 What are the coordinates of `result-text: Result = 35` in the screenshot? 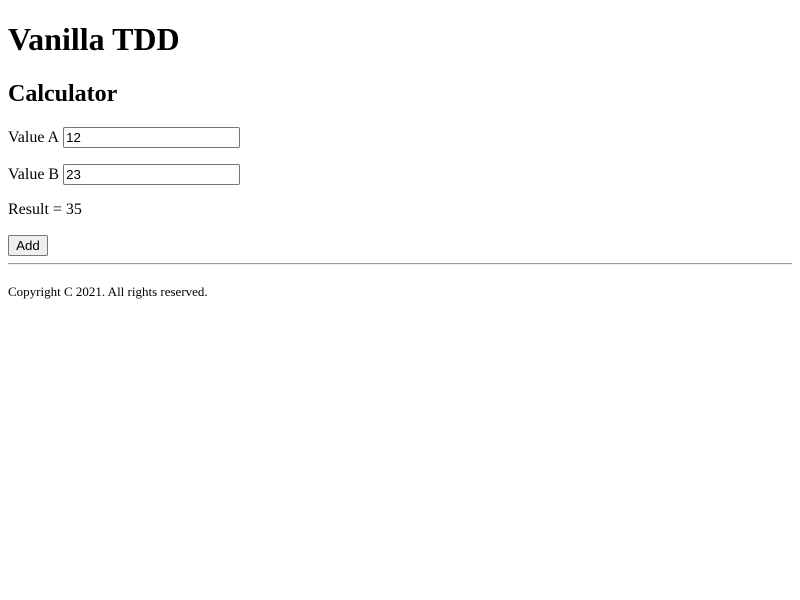 It's located at (45, 209).